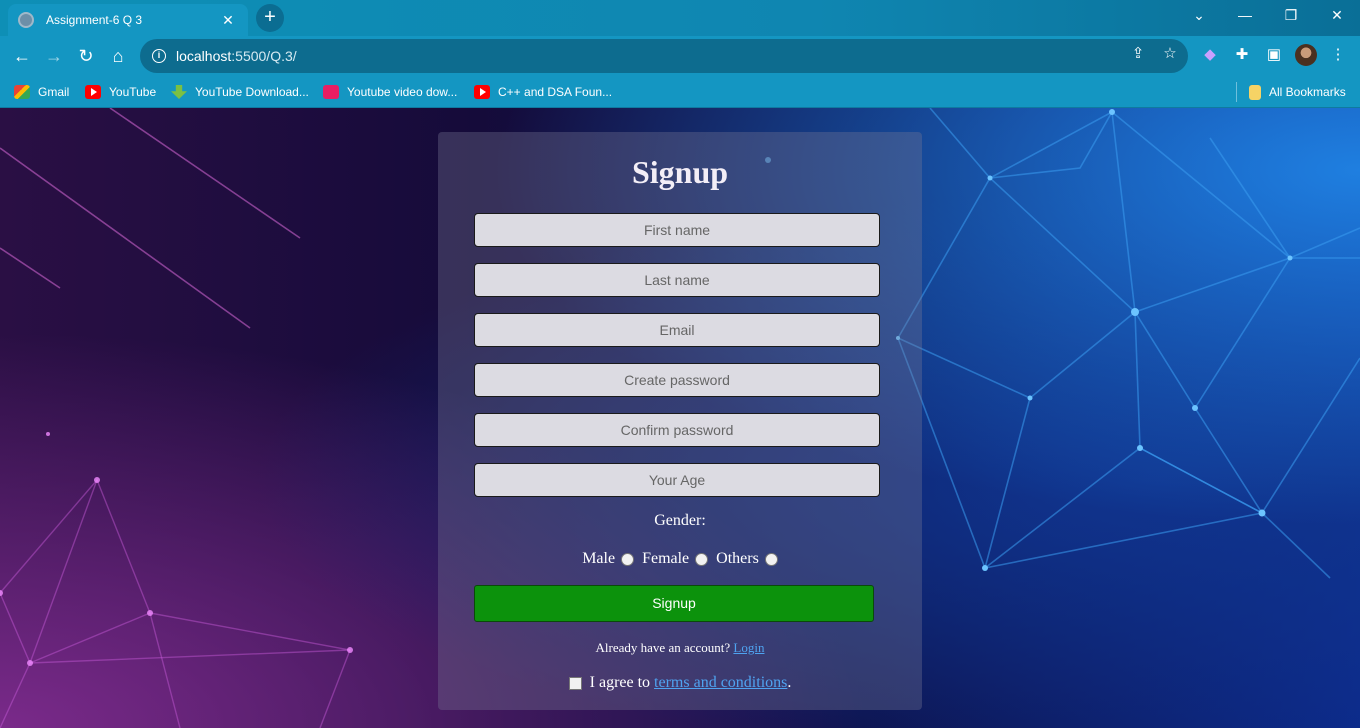 The width and height of the screenshot is (1360, 728). What do you see at coordinates (54, 56) in the screenshot?
I see `forward-icon: →` at bounding box center [54, 56].